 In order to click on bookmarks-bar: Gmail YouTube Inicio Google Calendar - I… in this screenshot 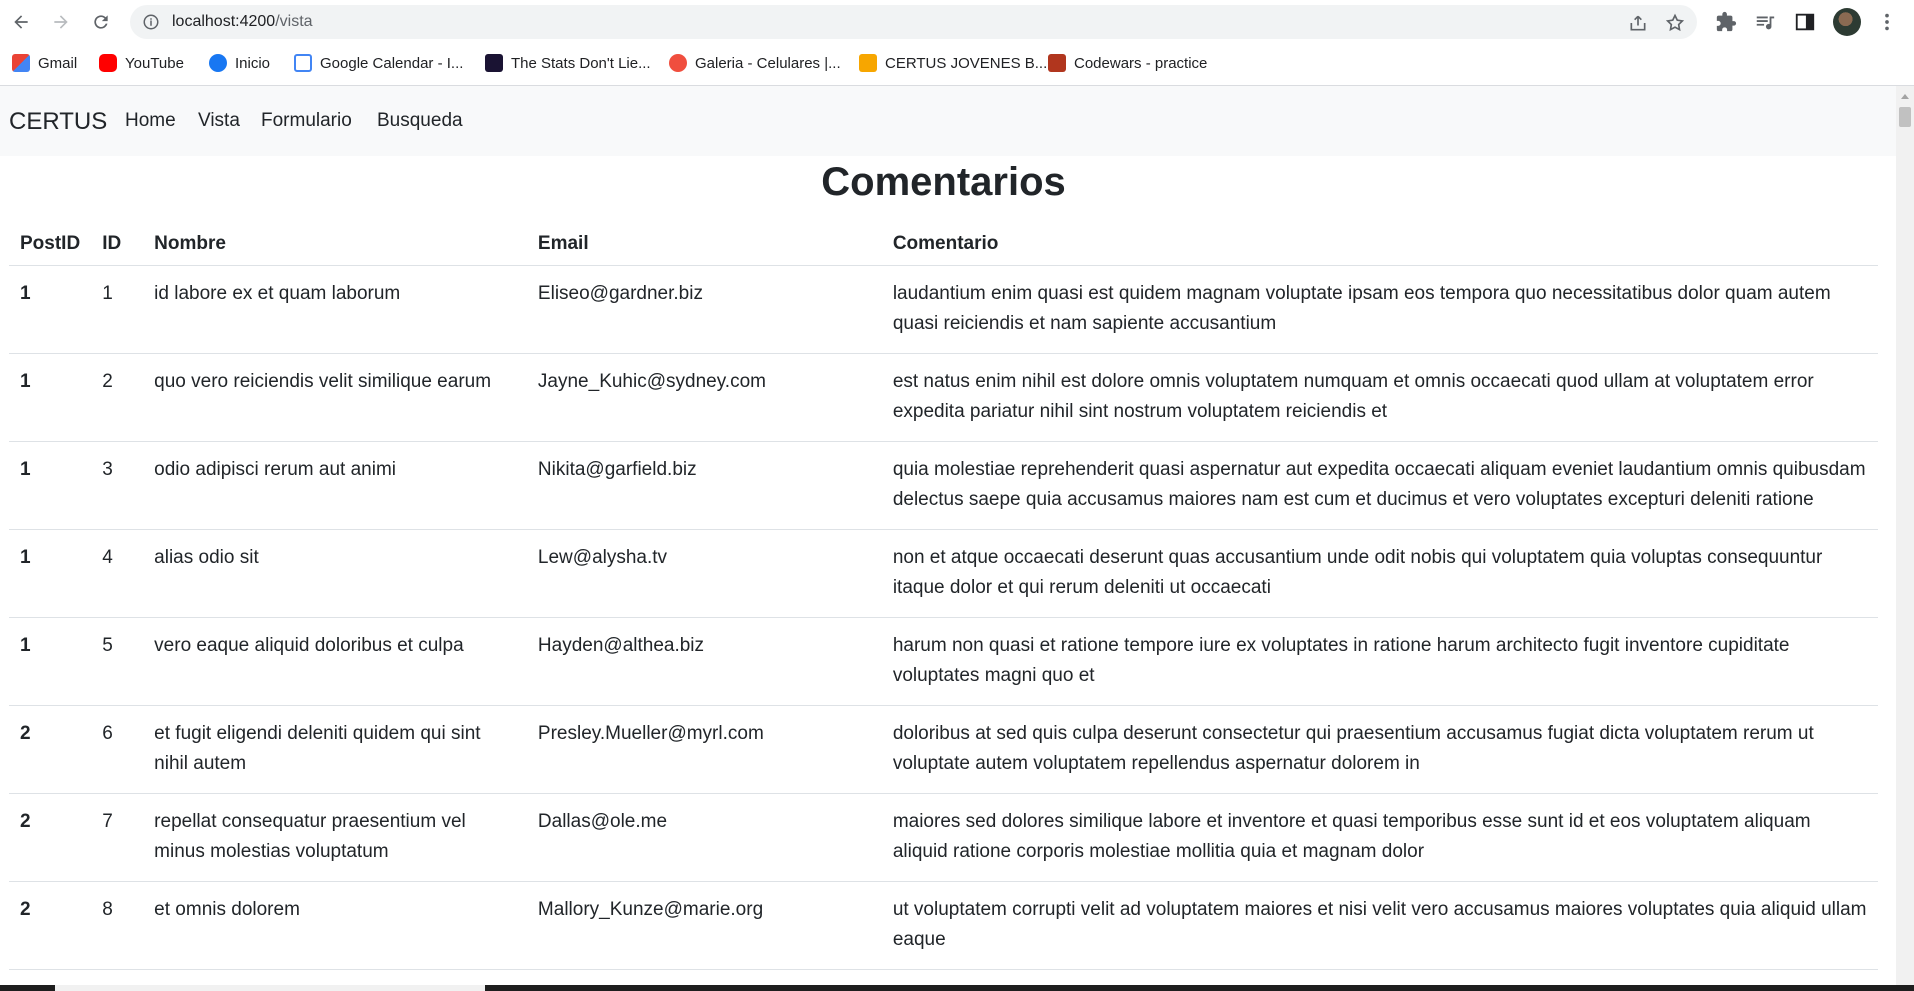, I will do `click(957, 63)`.